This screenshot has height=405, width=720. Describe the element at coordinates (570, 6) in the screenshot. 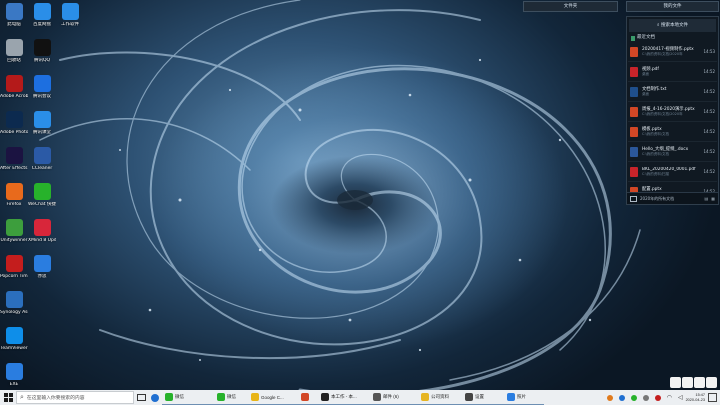

I see `tab-folders: 文件夹` at that location.